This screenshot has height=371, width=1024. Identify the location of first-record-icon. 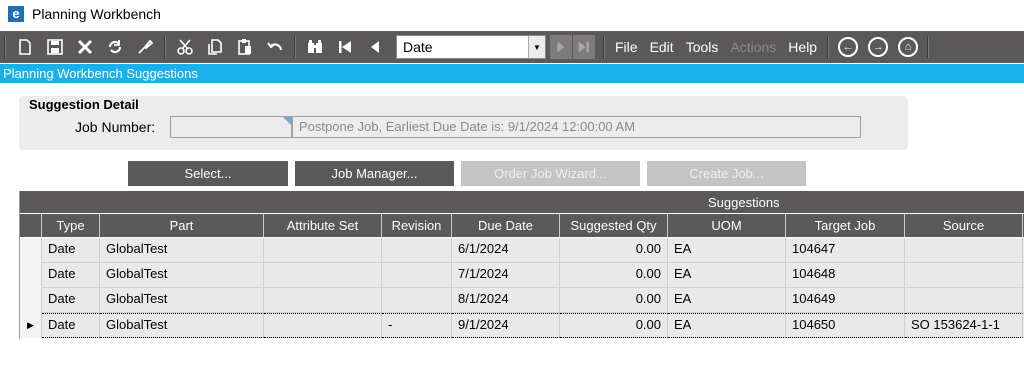
(345, 47).